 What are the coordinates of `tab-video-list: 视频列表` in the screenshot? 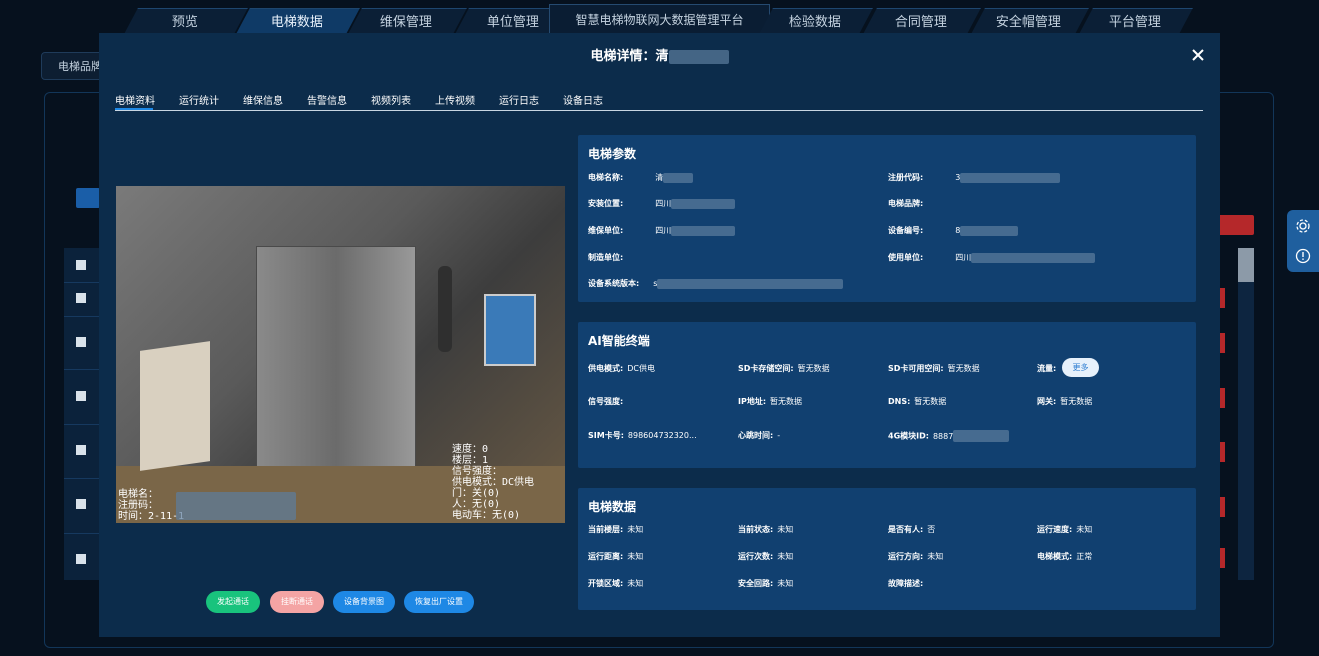 It's located at (391, 99).